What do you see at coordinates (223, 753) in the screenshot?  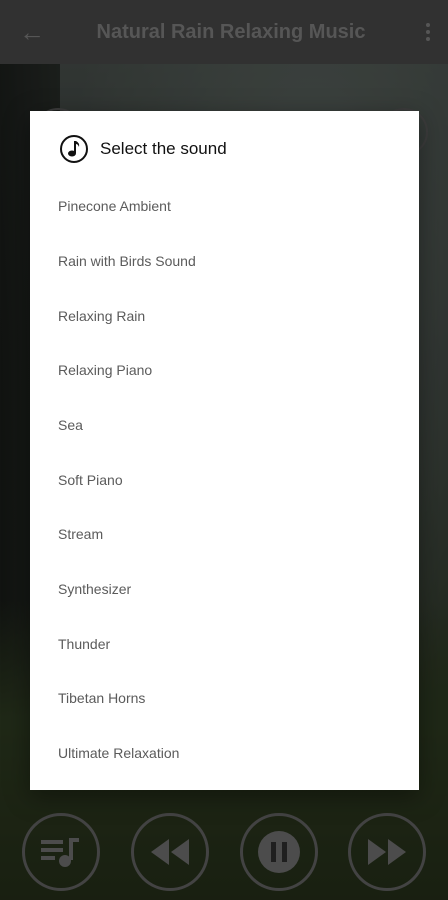 I see `sound-item-ultimate-relaxation: Ultimate Relaxation` at bounding box center [223, 753].